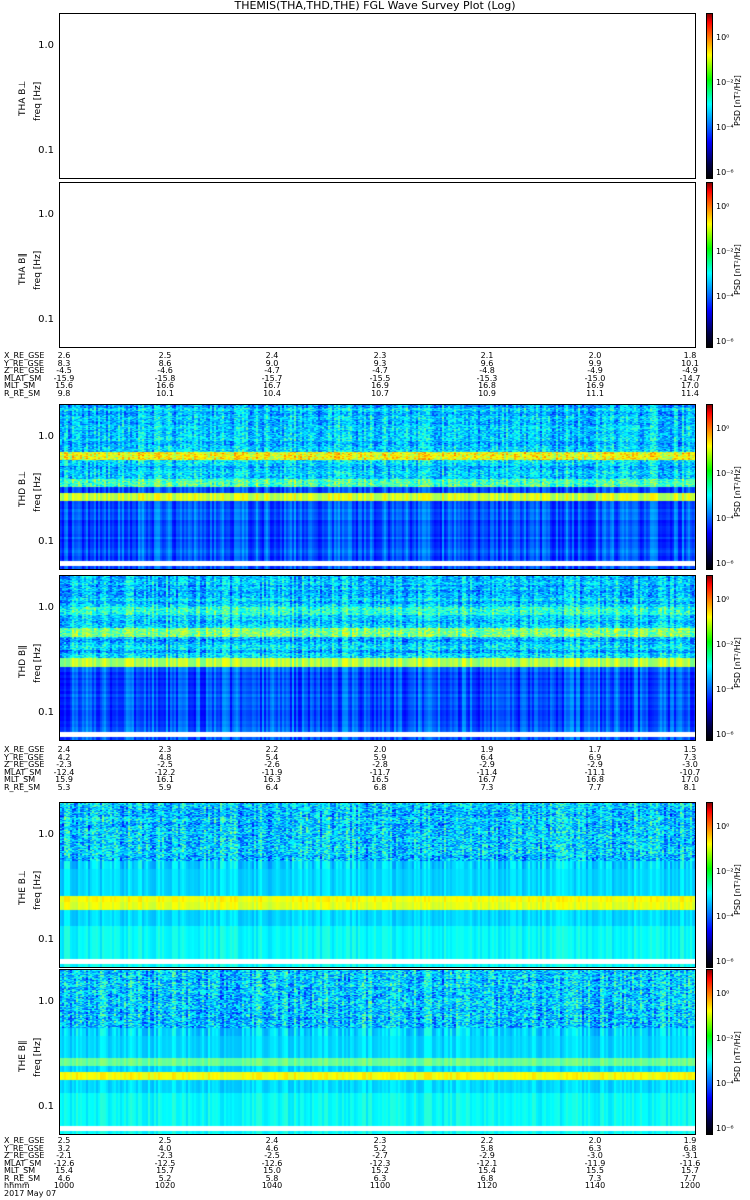 The height and width of the screenshot is (1200, 750). I want to click on y-axis-label: THA B⊥, so click(23, 98).